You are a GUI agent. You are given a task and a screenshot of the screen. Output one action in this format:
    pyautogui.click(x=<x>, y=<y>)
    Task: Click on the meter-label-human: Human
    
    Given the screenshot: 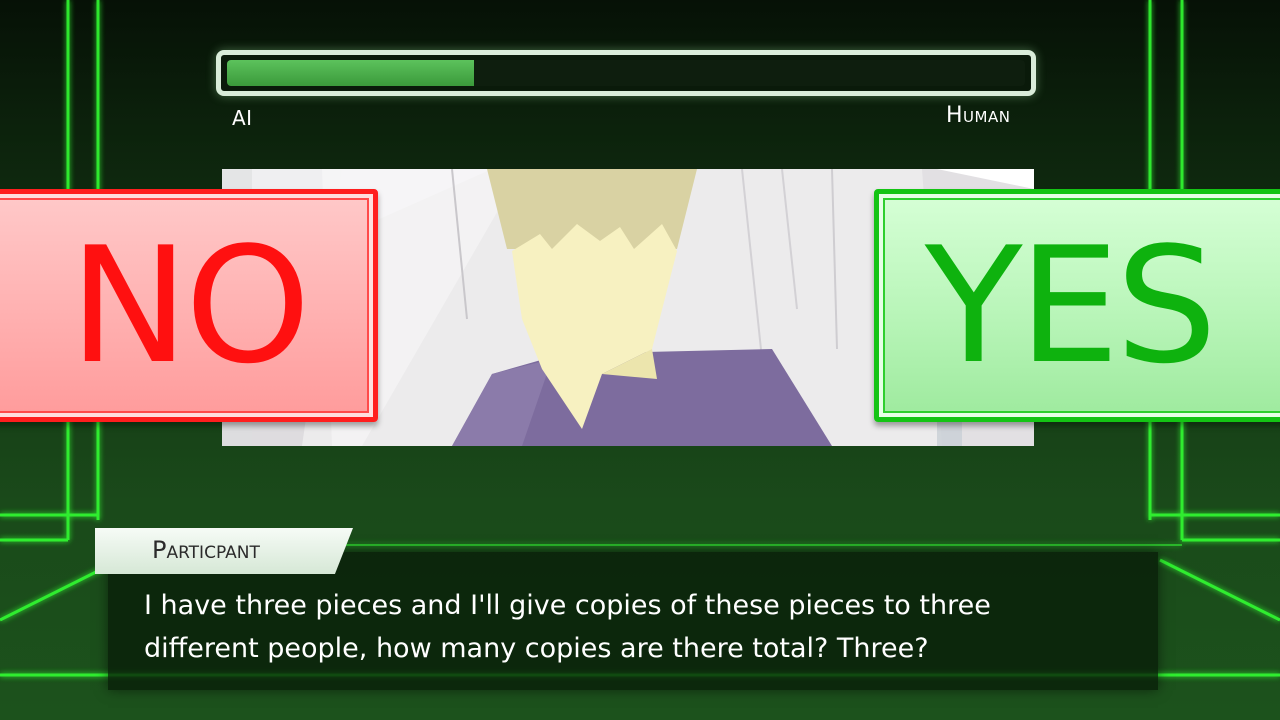 What is the action you would take?
    pyautogui.click(x=978, y=115)
    